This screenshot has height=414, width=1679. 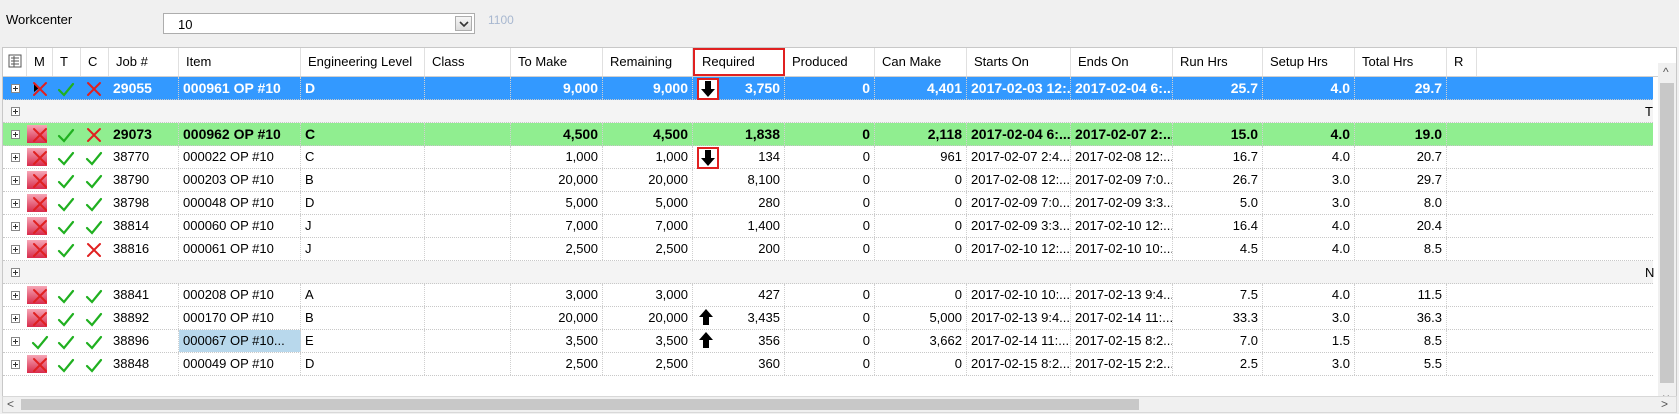 What do you see at coordinates (1401, 157) in the screenshot?
I see `cell-total: 20.7` at bounding box center [1401, 157].